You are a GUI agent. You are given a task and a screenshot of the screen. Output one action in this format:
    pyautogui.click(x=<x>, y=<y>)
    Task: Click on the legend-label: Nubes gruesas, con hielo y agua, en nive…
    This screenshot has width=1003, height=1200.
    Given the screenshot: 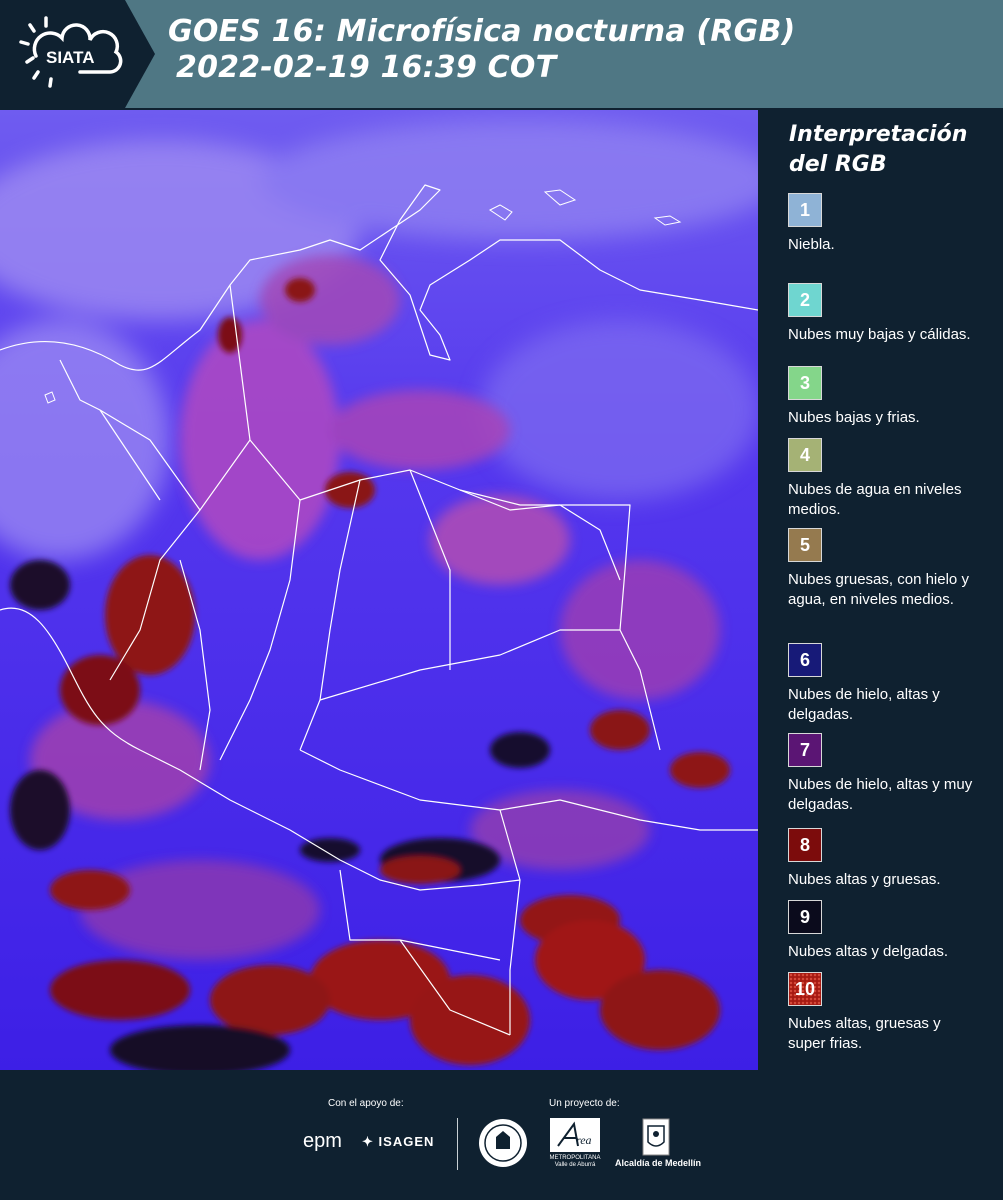 What is the action you would take?
    pyautogui.click(x=878, y=589)
    